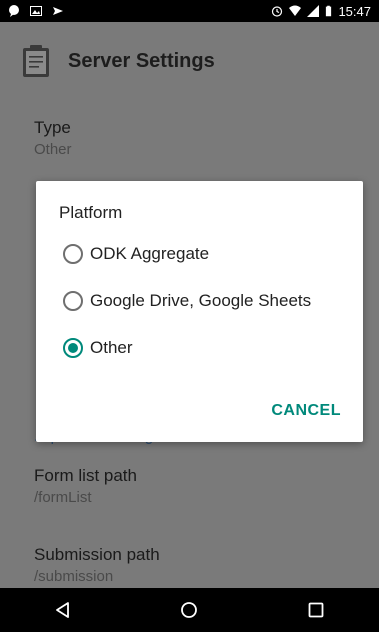 This screenshot has height=632, width=379. Describe the element at coordinates (111, 347) in the screenshot. I see `option-label: Other` at that location.